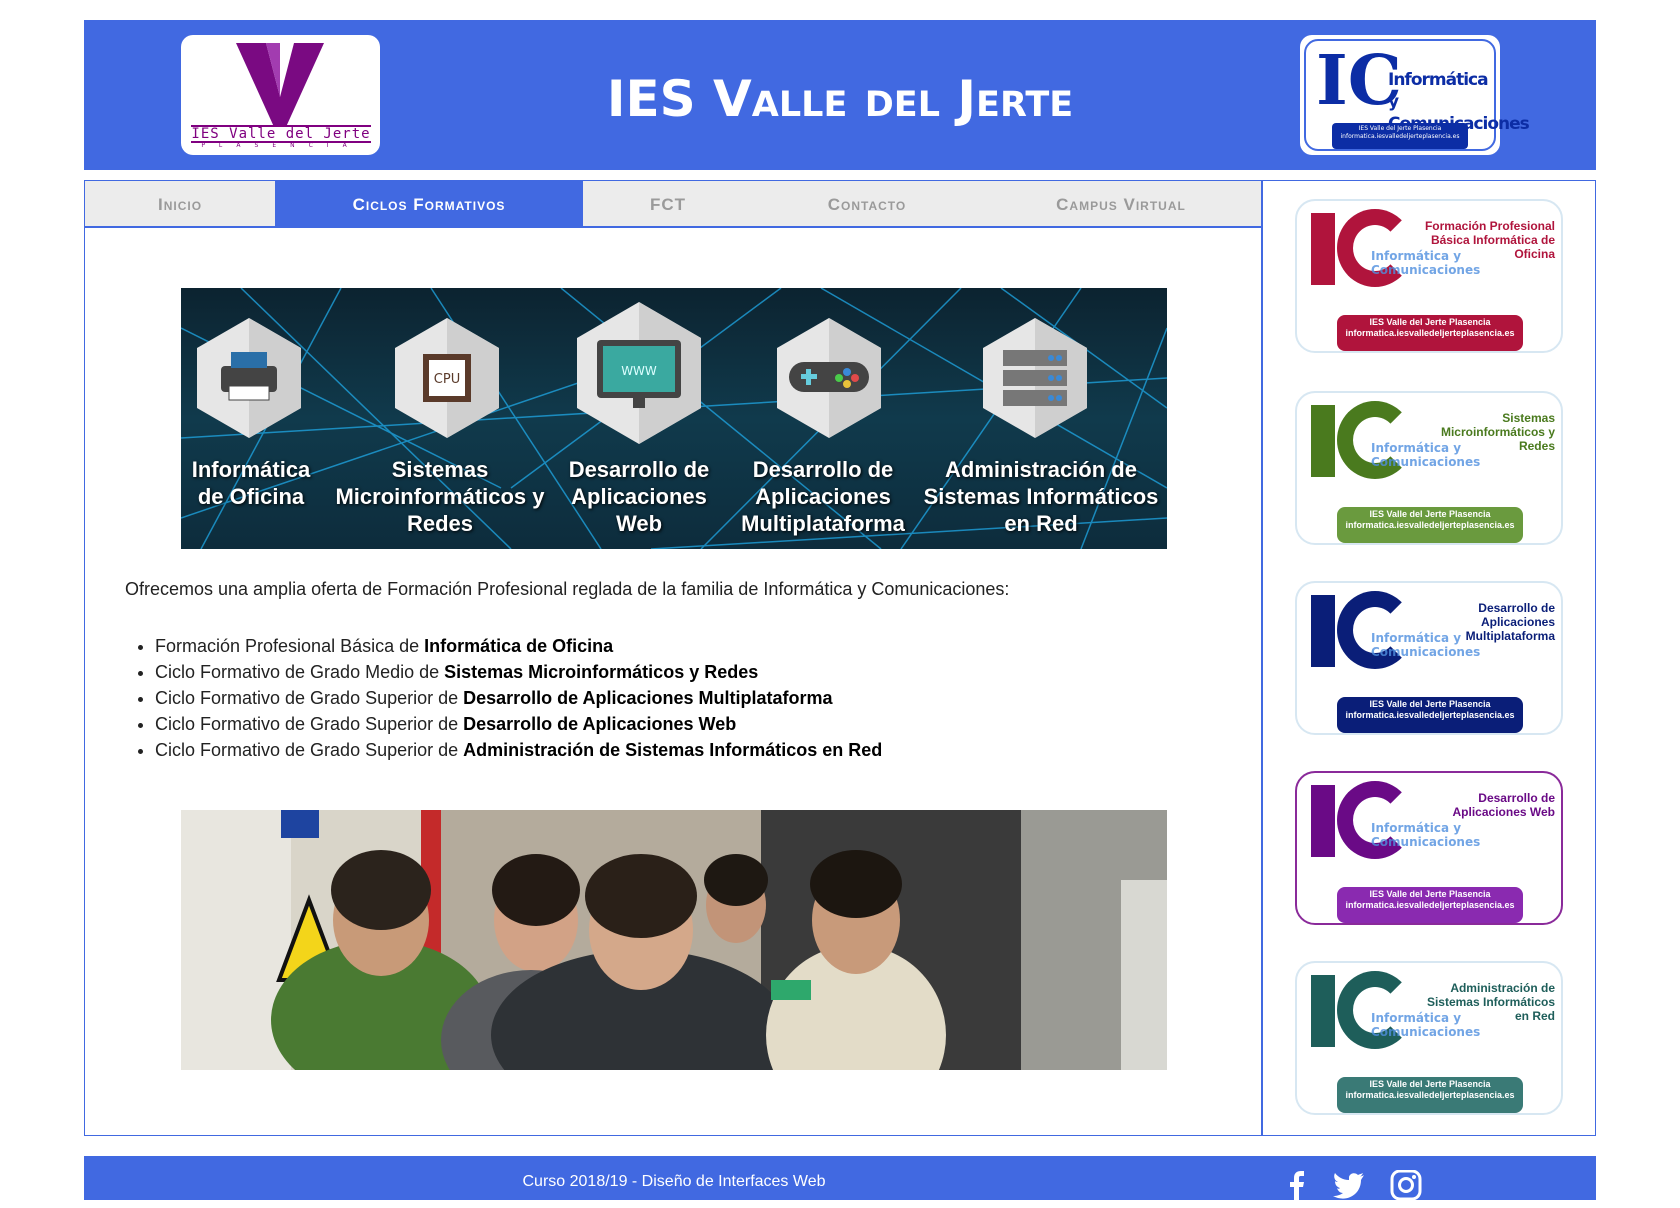  I want to click on students-photo-image, so click(674, 940).